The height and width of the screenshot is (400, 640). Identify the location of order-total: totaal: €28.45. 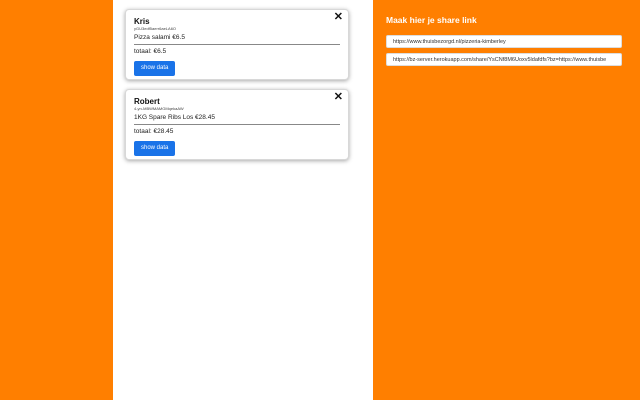
(154, 131).